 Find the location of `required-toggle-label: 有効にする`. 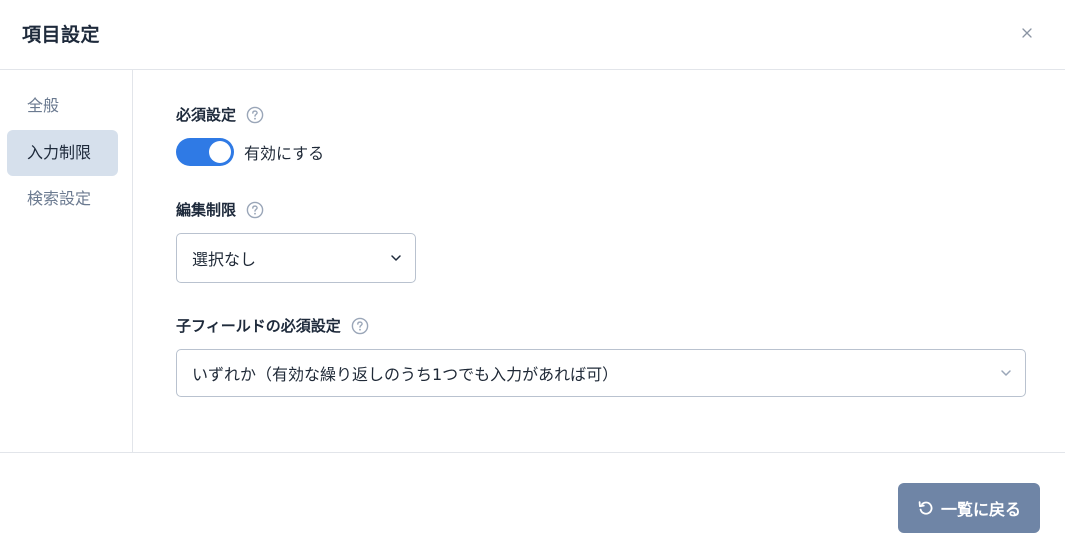

required-toggle-label: 有効にする is located at coordinates (284, 153).